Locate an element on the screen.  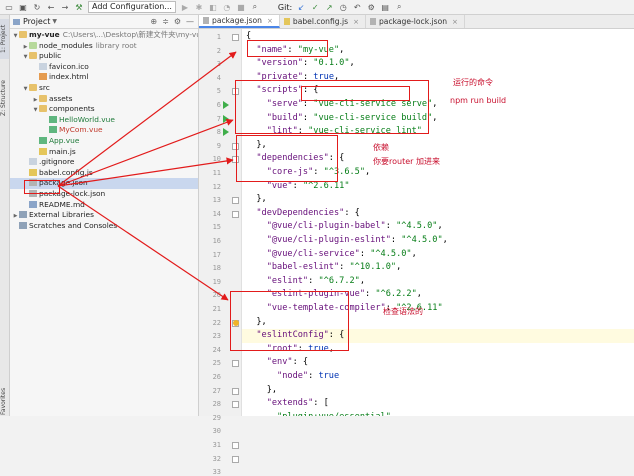
code-line: "build": "vue-cli-service build", is located at coordinates (438, 119).